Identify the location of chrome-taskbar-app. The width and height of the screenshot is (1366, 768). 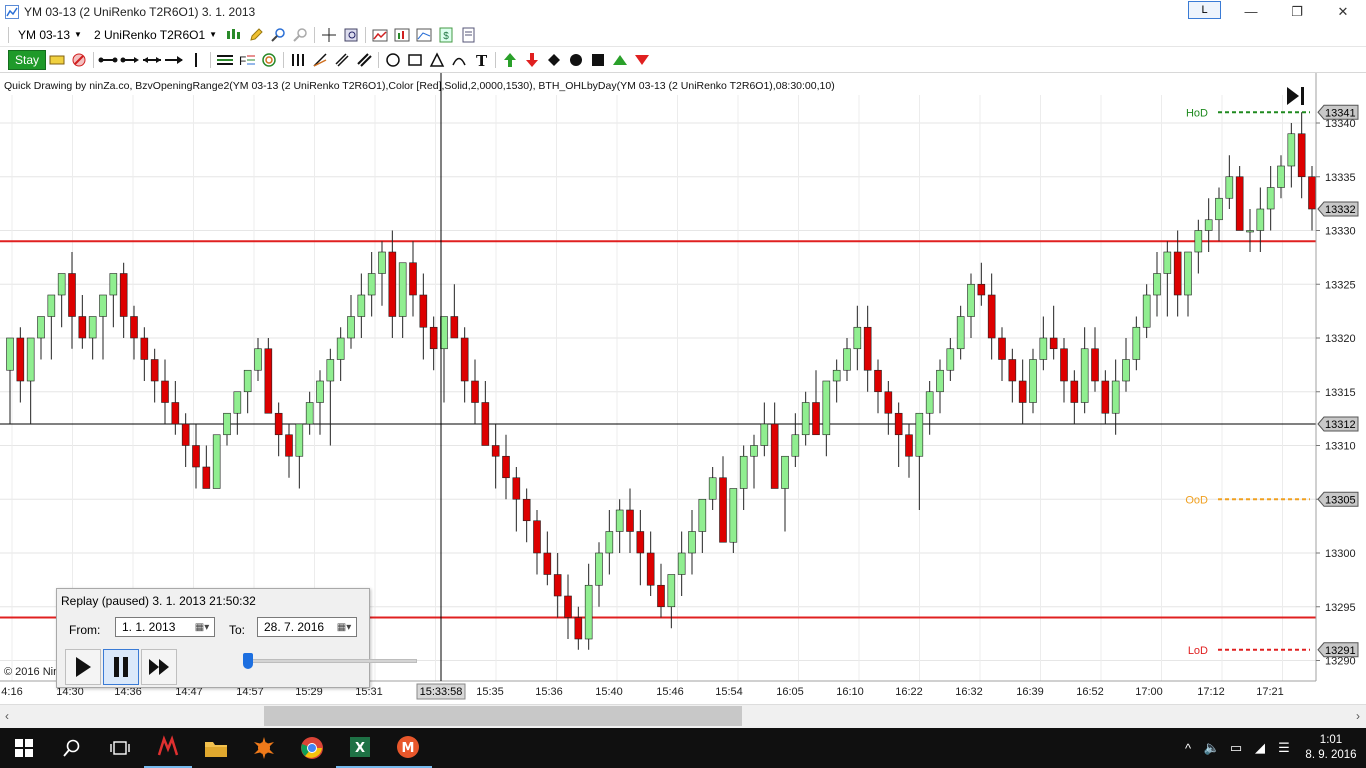
(312, 748).